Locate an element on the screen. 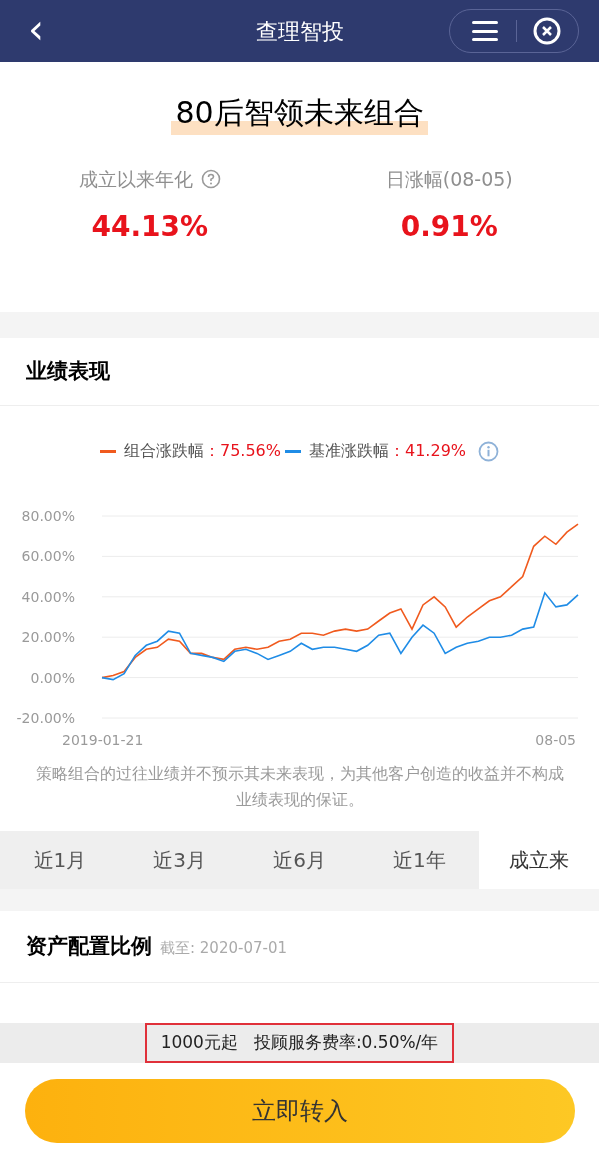  stat-value: 44.13% is located at coordinates (150, 226).